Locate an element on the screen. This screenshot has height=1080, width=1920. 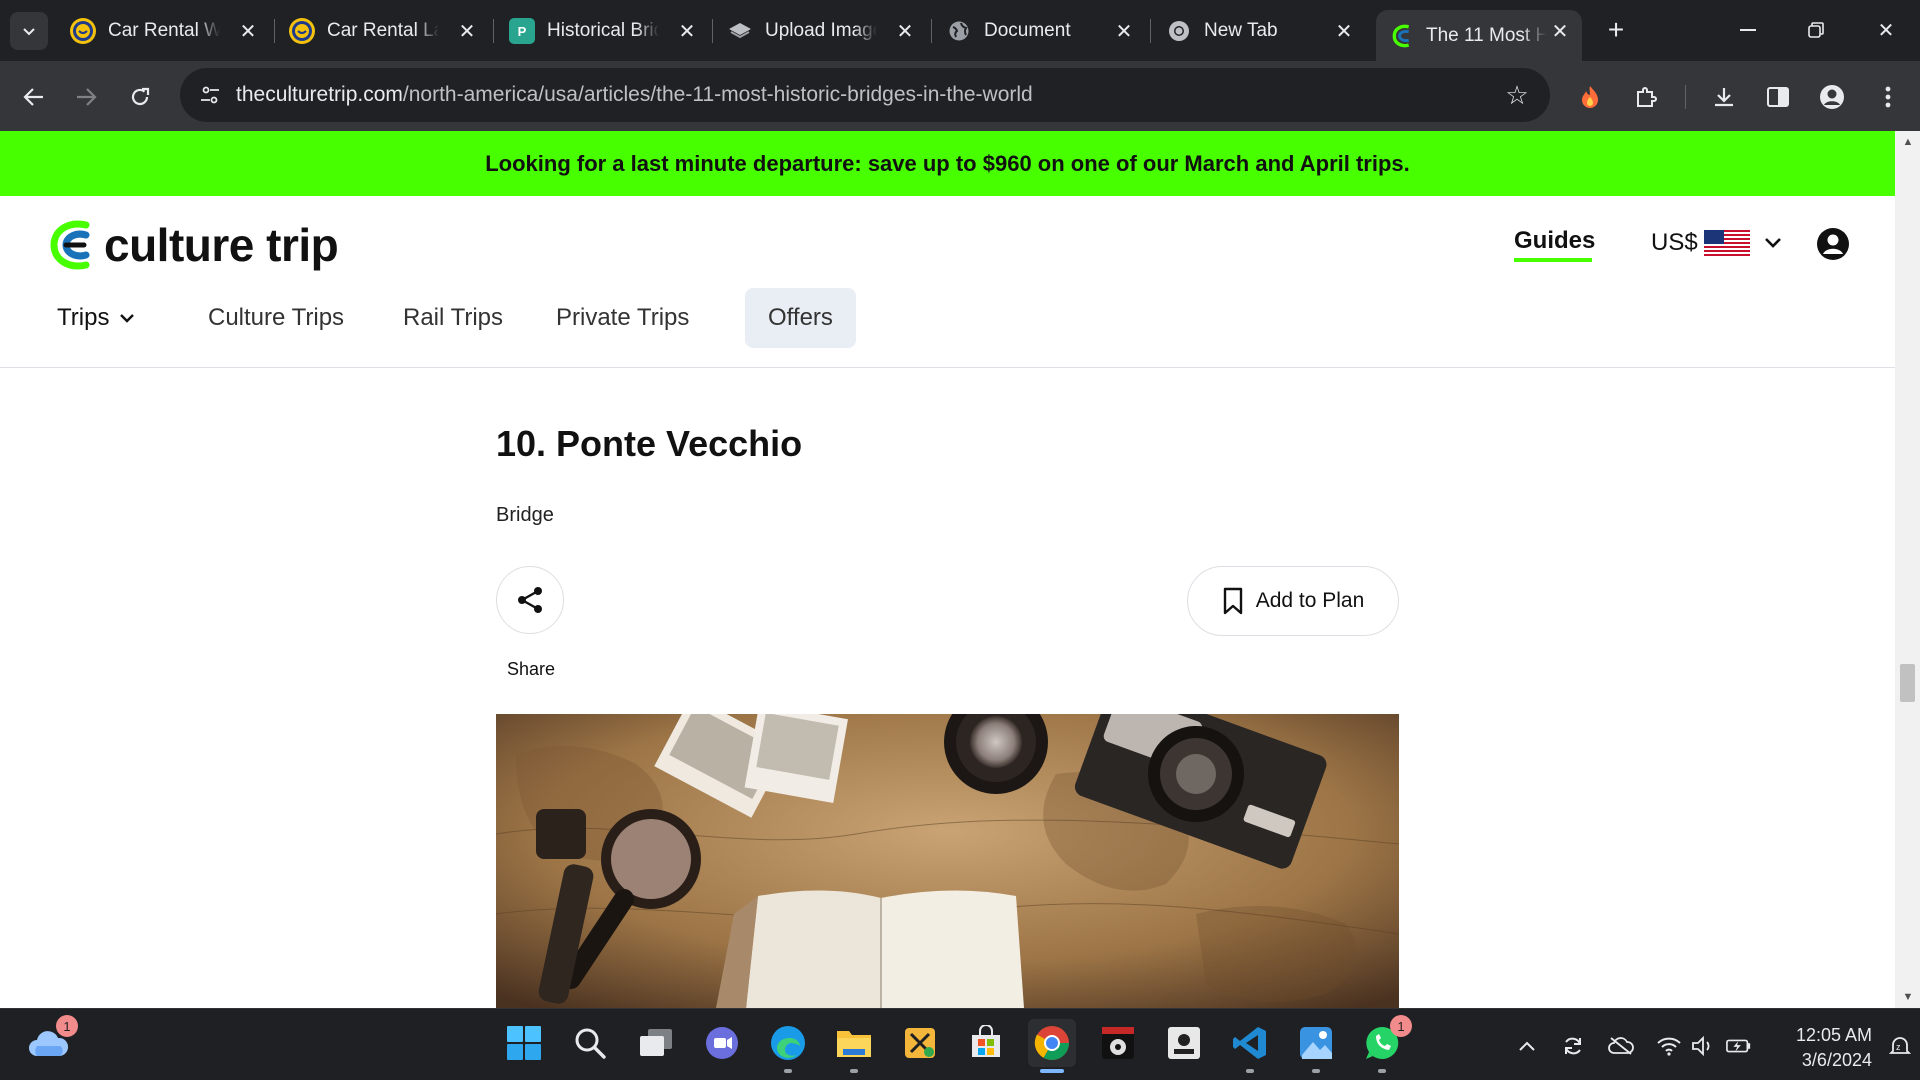
edge-browser-app is located at coordinates (788, 1046).